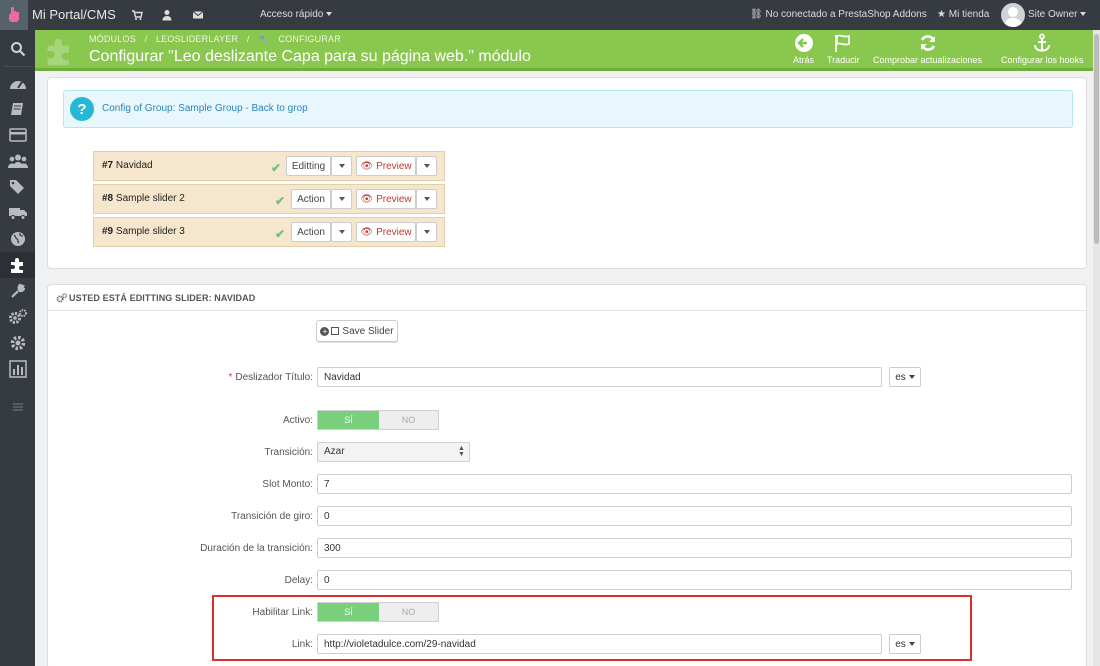 The width and height of the screenshot is (1100, 666). I want to click on delay-input: 0, so click(694, 580).